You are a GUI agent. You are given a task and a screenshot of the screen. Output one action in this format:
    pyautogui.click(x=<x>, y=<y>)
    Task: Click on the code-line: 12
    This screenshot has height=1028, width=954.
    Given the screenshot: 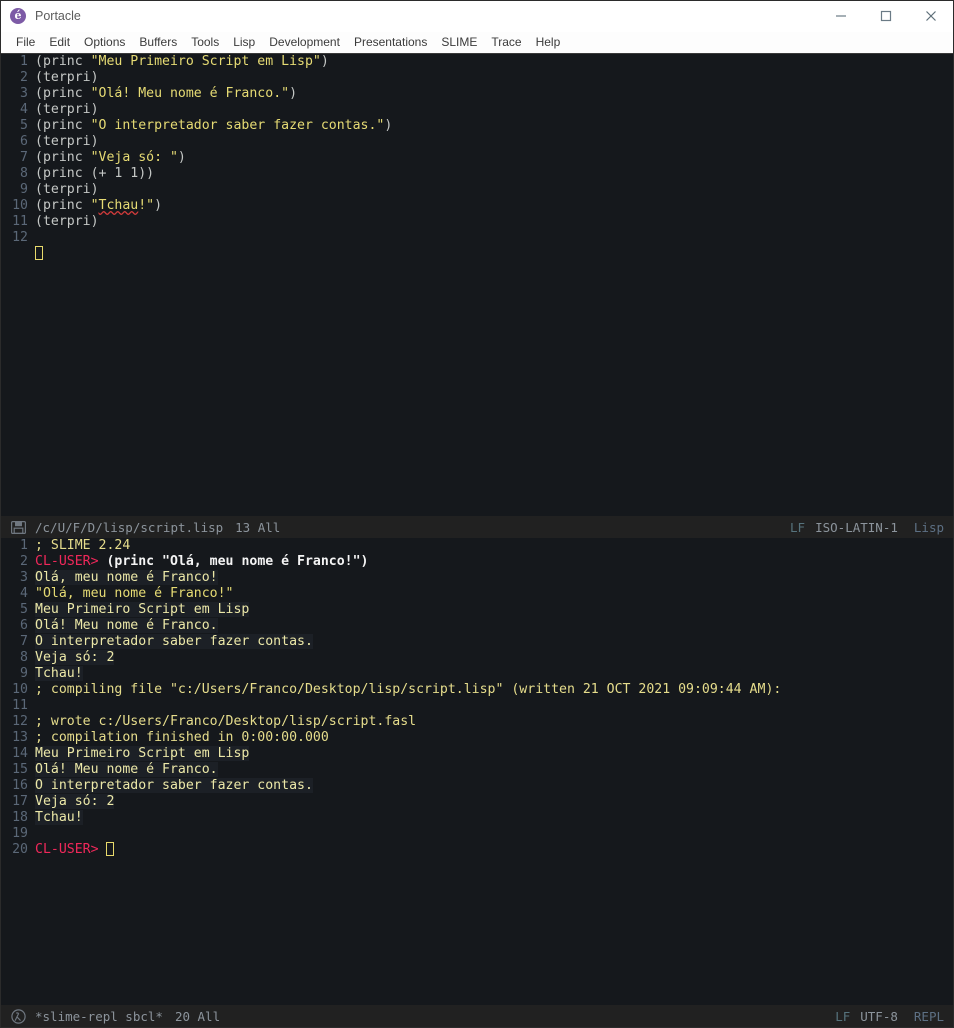 What is the action you would take?
    pyautogui.click(x=477, y=238)
    